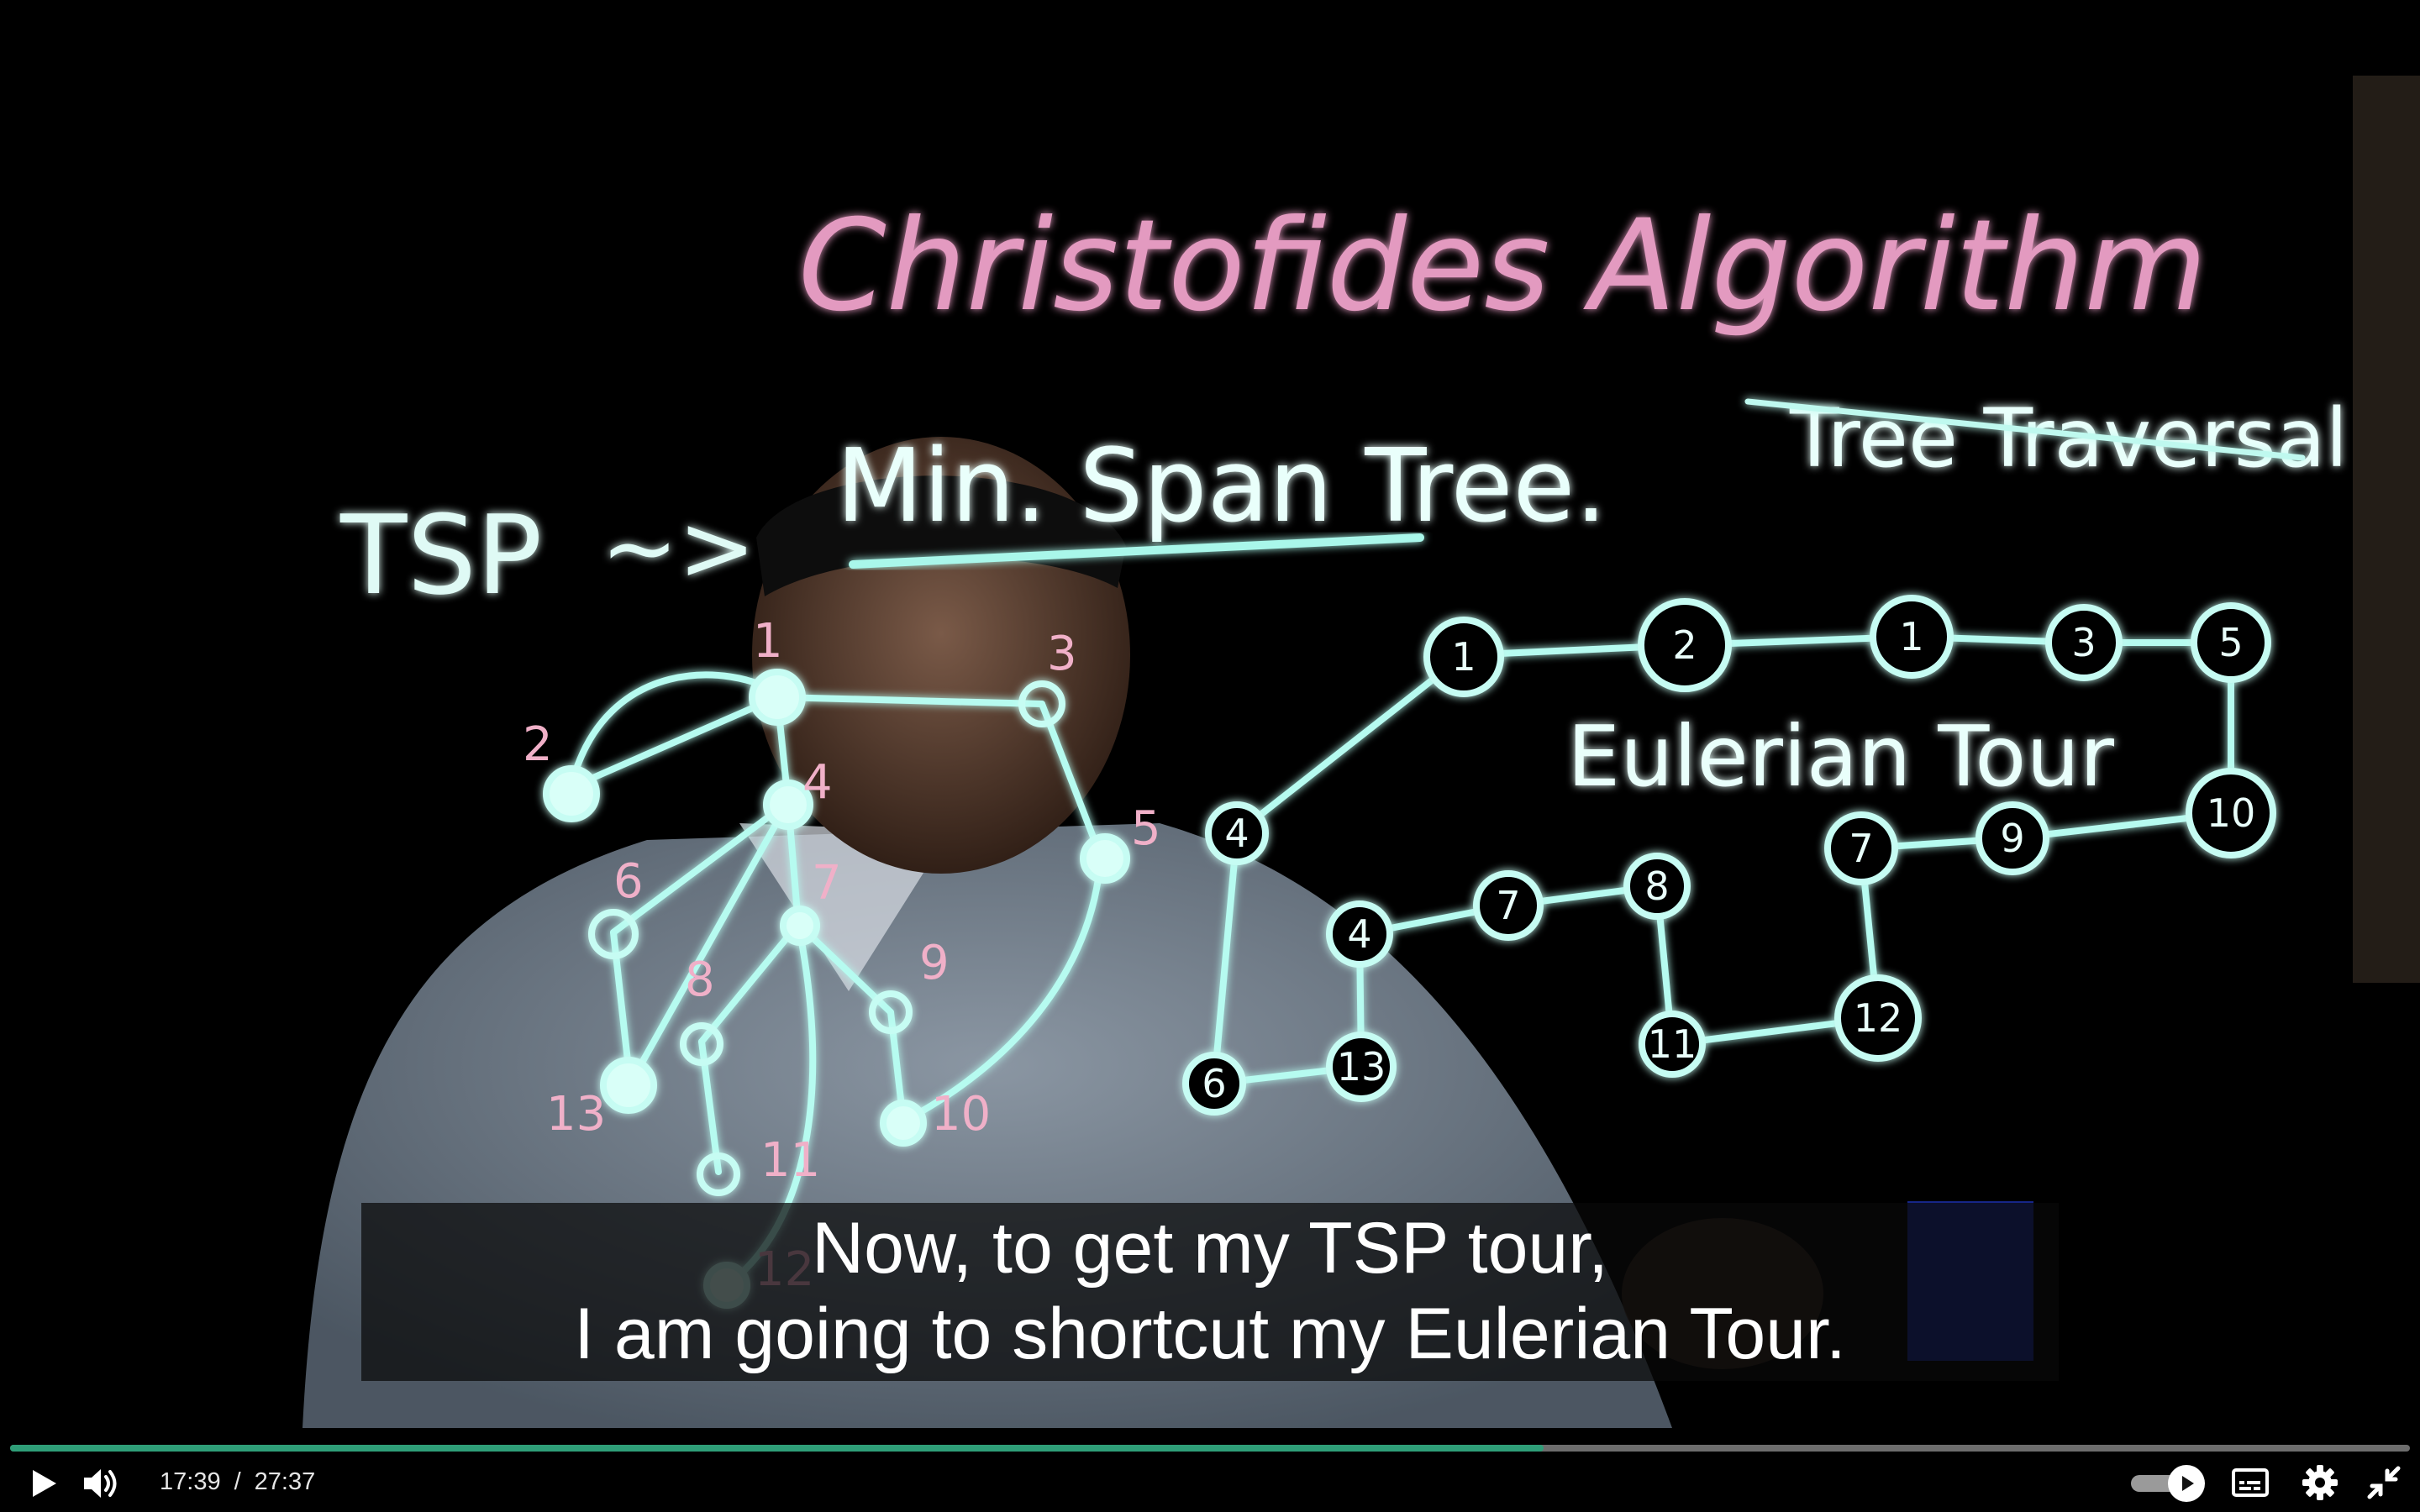 This screenshot has height=1512, width=2420. I want to click on gear-icon, so click(2320, 1482).